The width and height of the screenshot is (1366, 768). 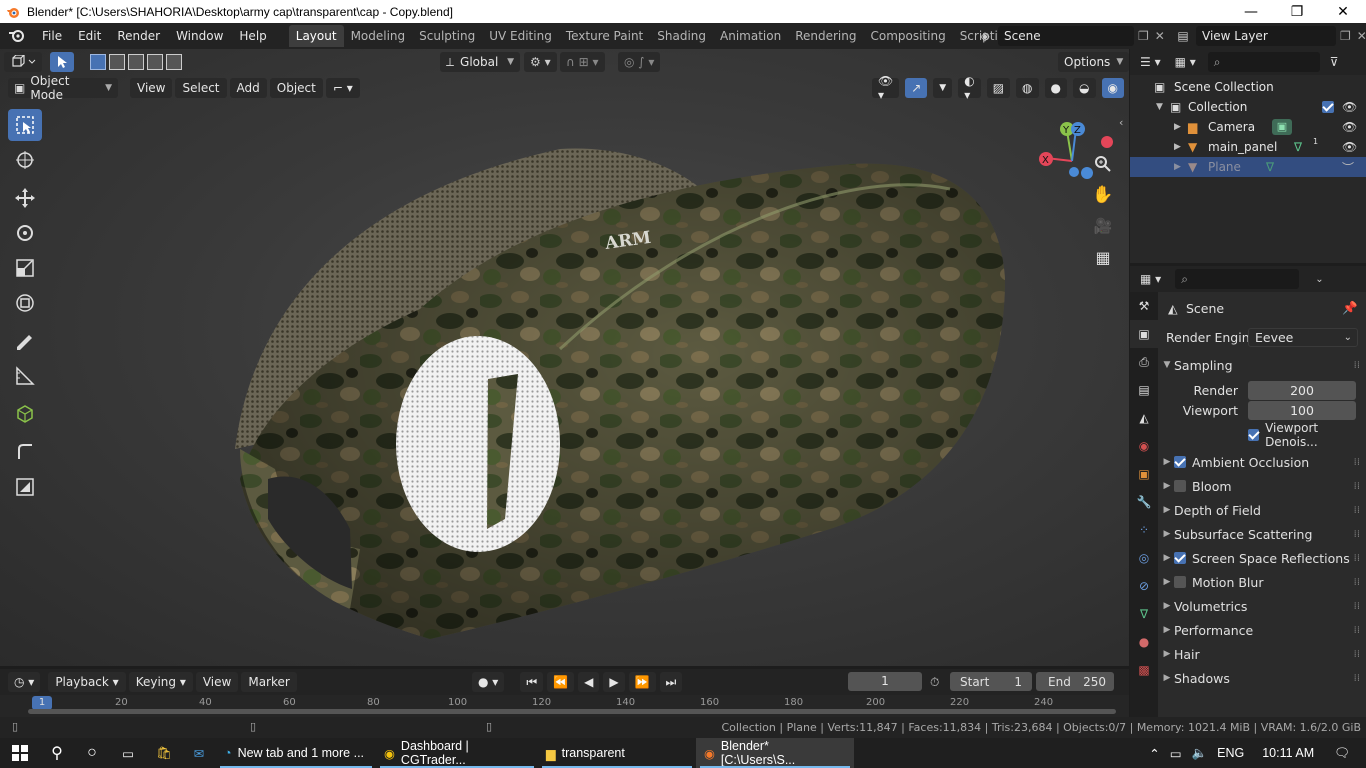 I want to click on menu-select: Select, so click(x=201, y=88).